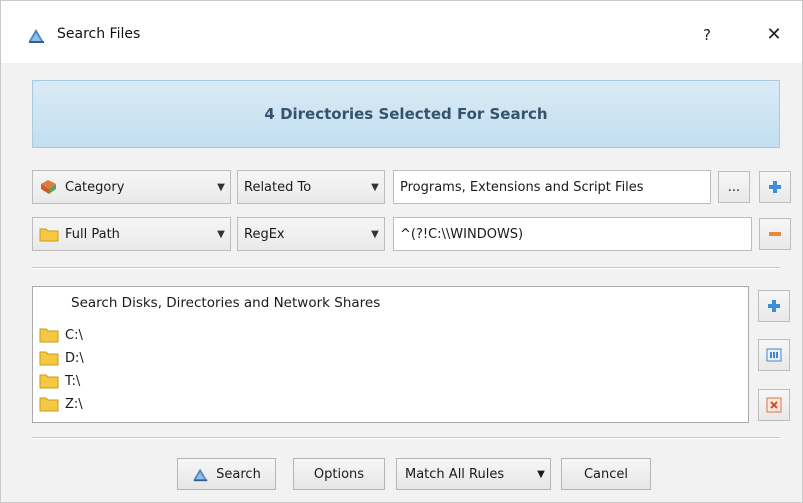 The width and height of the screenshot is (803, 503). Describe the element at coordinates (707, 35) in the screenshot. I see `help-button: ?` at that location.